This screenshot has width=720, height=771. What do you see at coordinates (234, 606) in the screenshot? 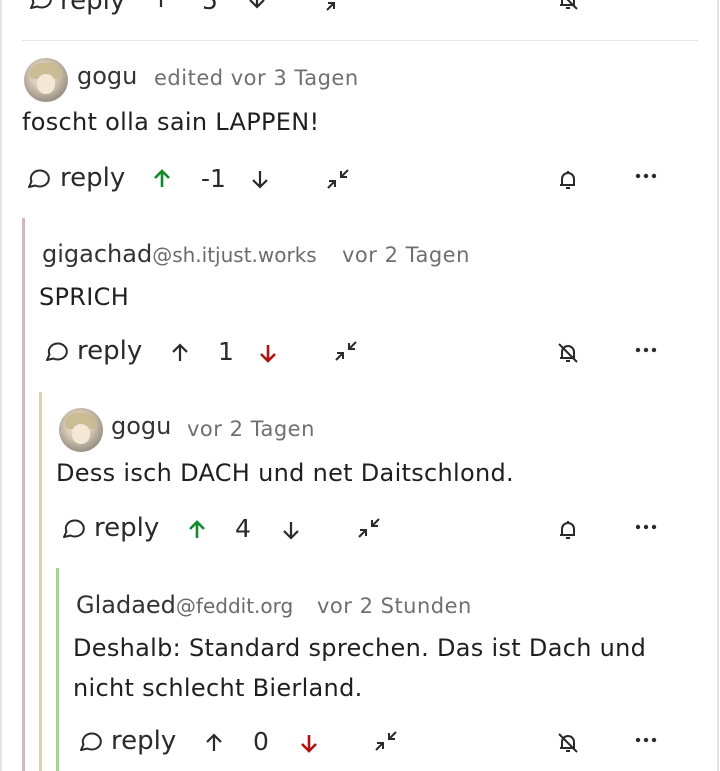
I see `username-instance: @feddit.org` at bounding box center [234, 606].